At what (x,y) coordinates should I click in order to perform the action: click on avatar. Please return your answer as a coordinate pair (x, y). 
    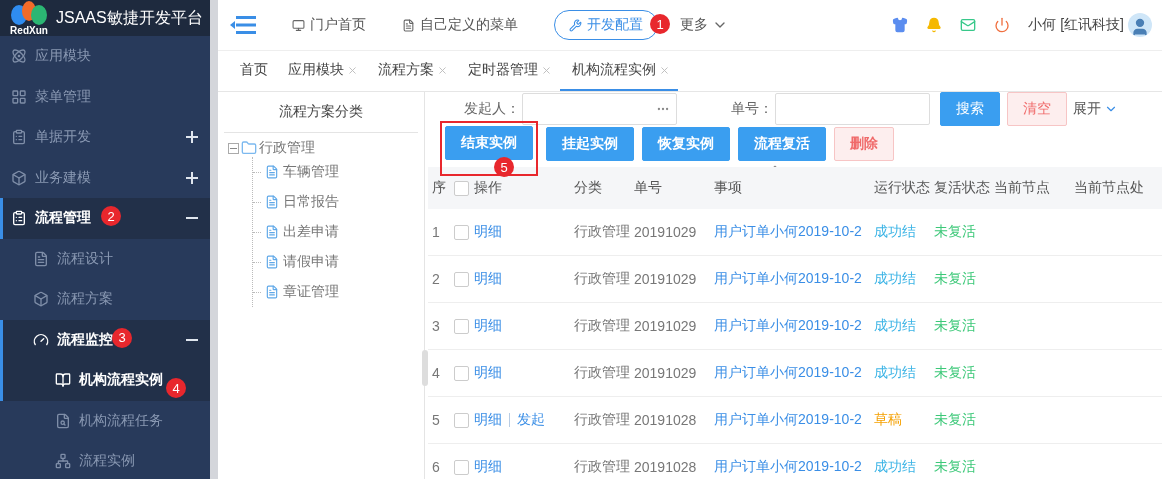
    Looking at the image, I should click on (1140, 25).